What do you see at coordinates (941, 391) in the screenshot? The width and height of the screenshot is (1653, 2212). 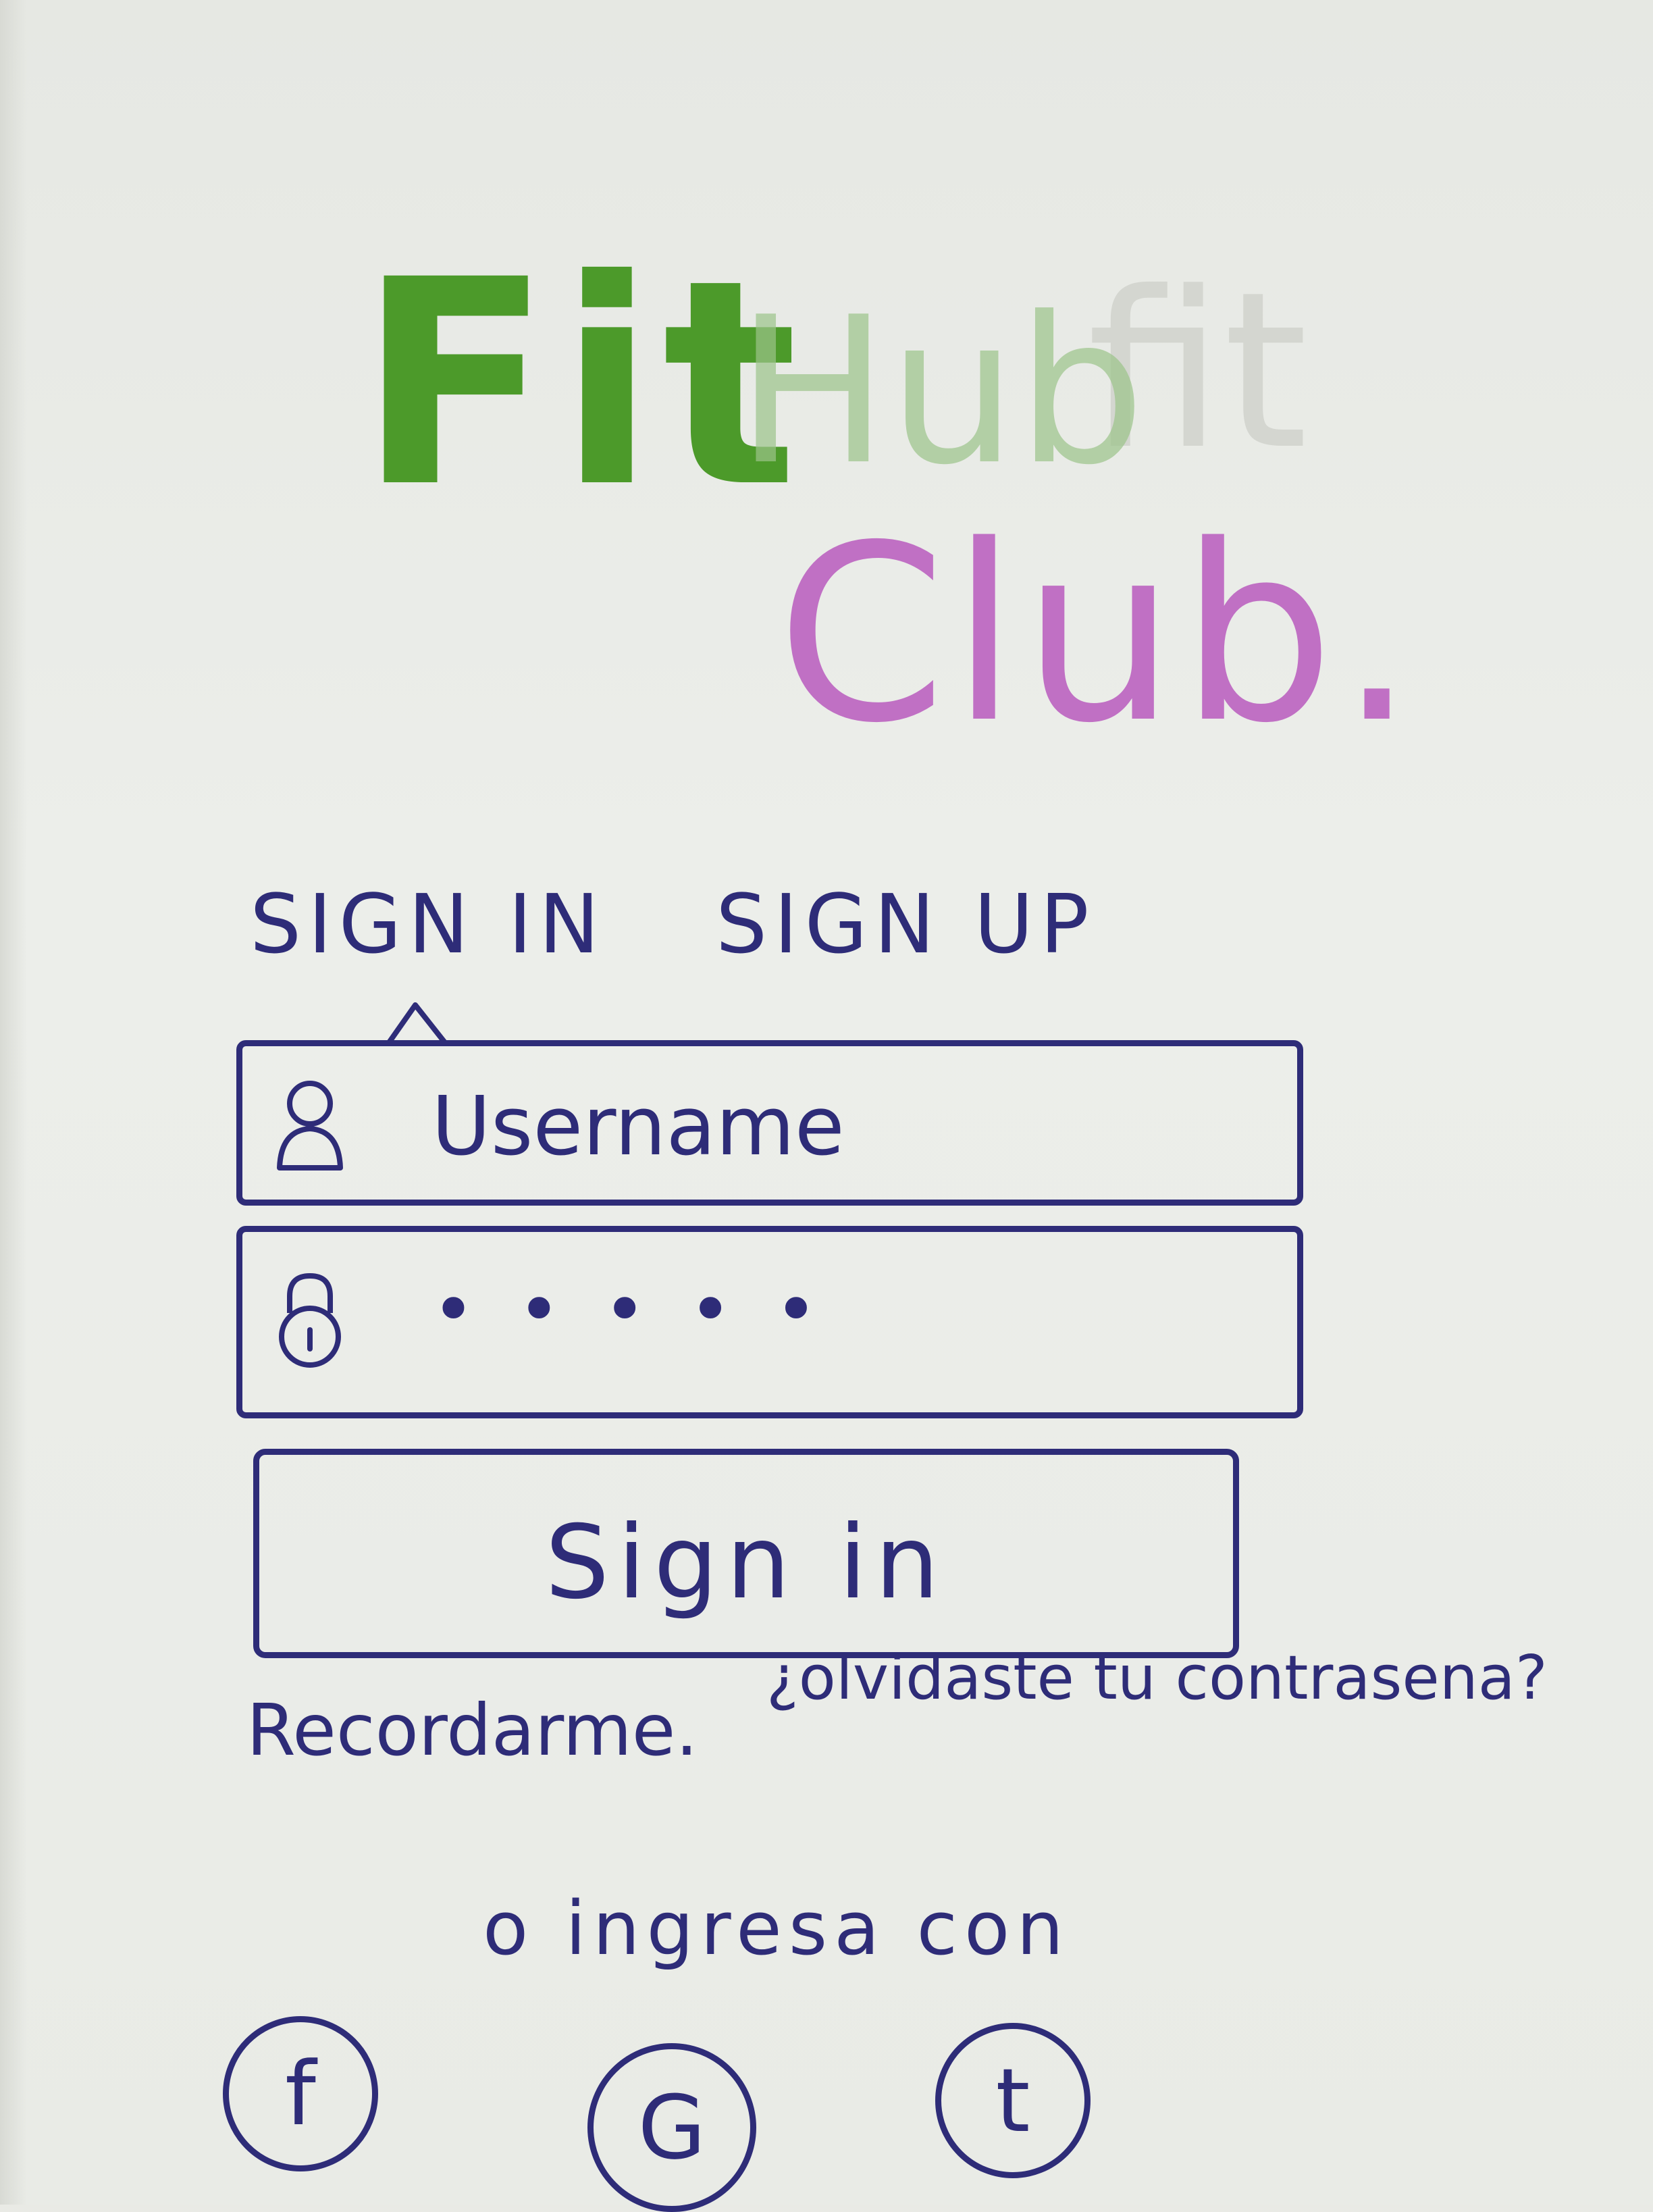 I see `logo-hub-text: Hub` at bounding box center [941, 391].